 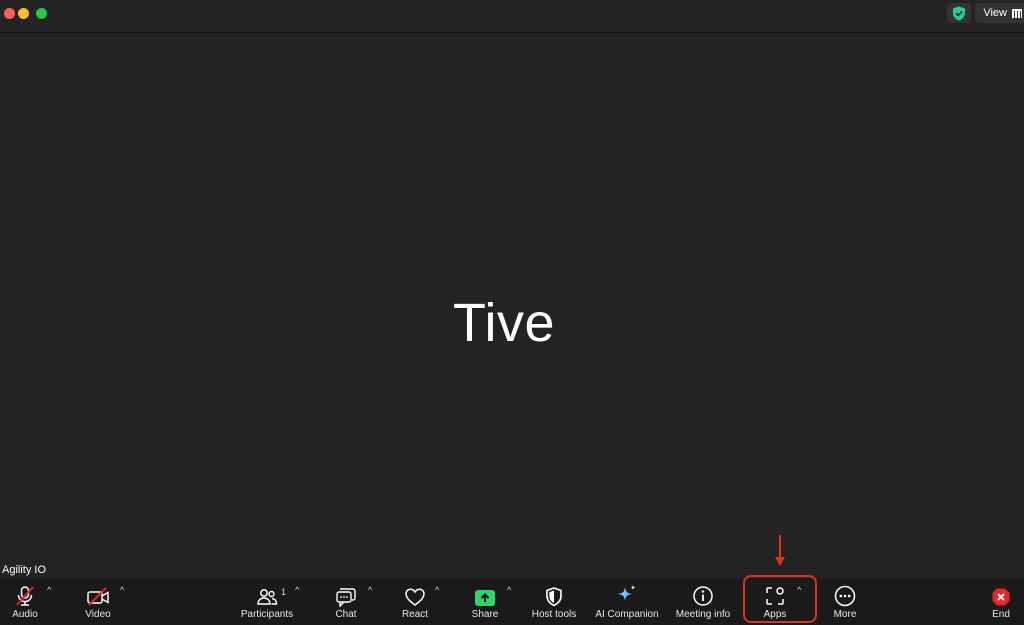 What do you see at coordinates (23, 13) in the screenshot?
I see `minimize-window-button` at bounding box center [23, 13].